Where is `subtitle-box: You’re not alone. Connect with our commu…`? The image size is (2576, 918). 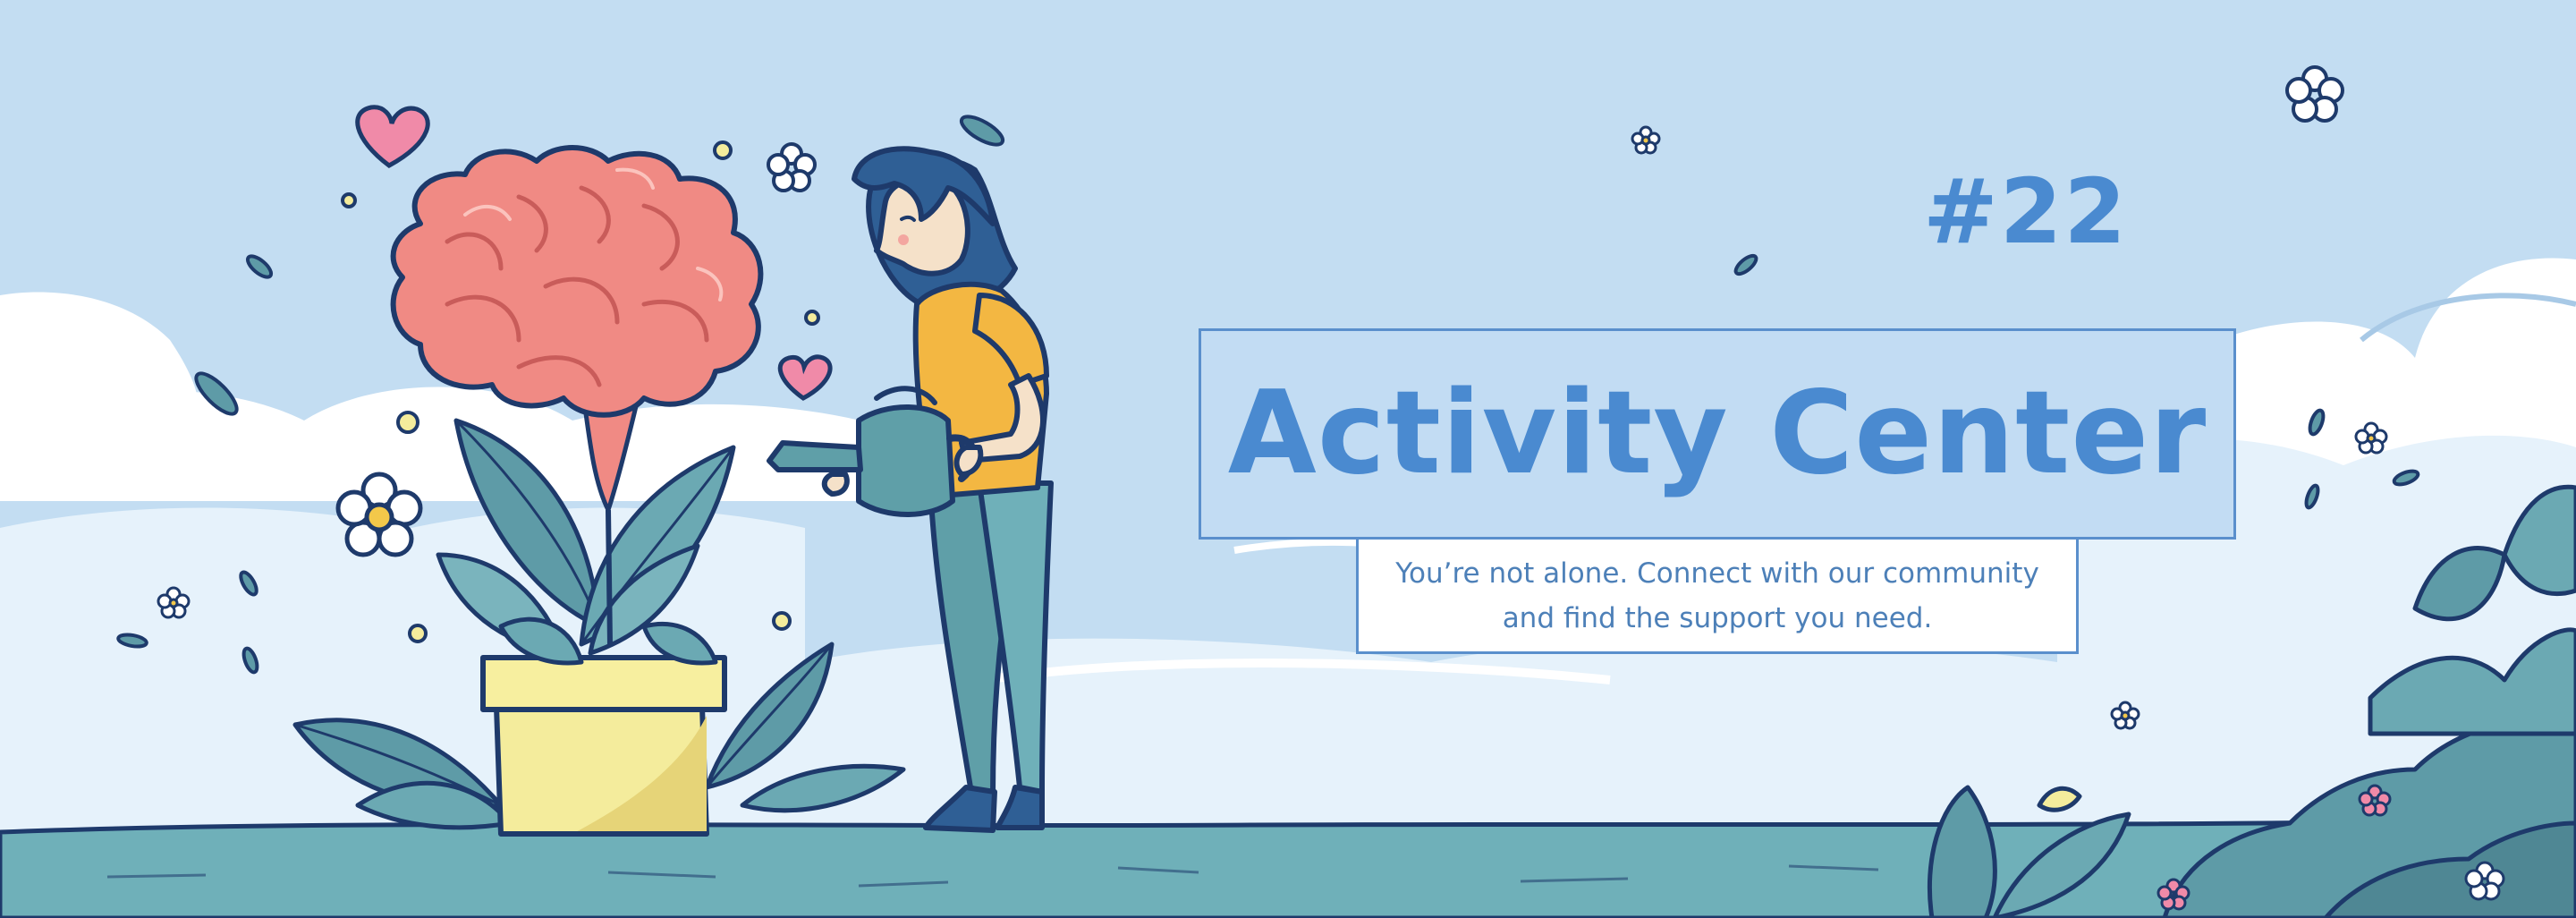 subtitle-box: You’re not alone. Connect with our commu… is located at coordinates (1717, 597).